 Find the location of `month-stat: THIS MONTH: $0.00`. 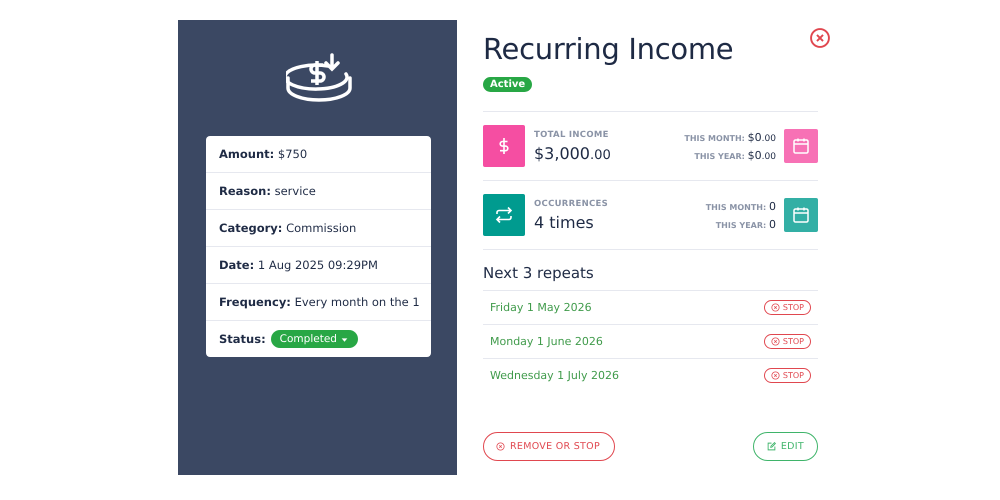

month-stat: THIS MONTH: $0.00 is located at coordinates (730, 137).